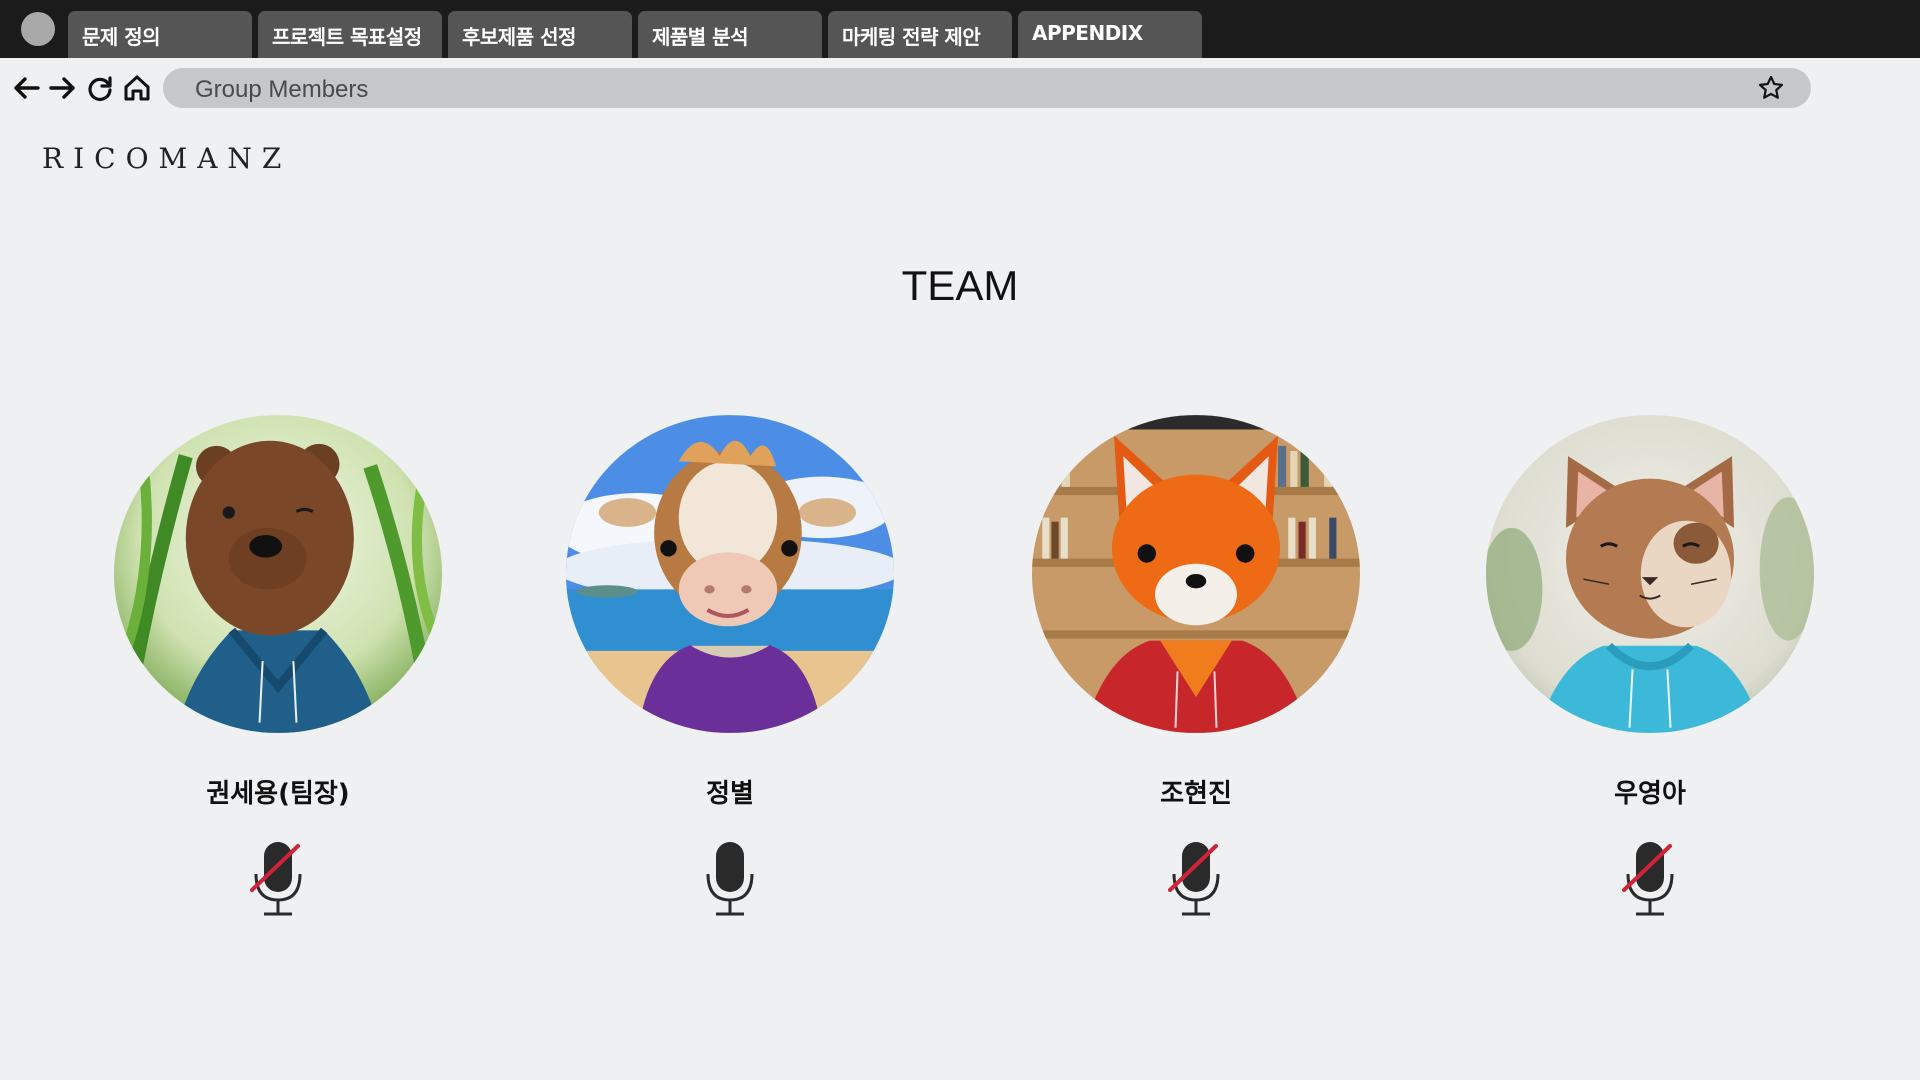 The image size is (1920, 1080). Describe the element at coordinates (1110, 34) in the screenshot. I see `tab-appendix: APPENDIX` at that location.